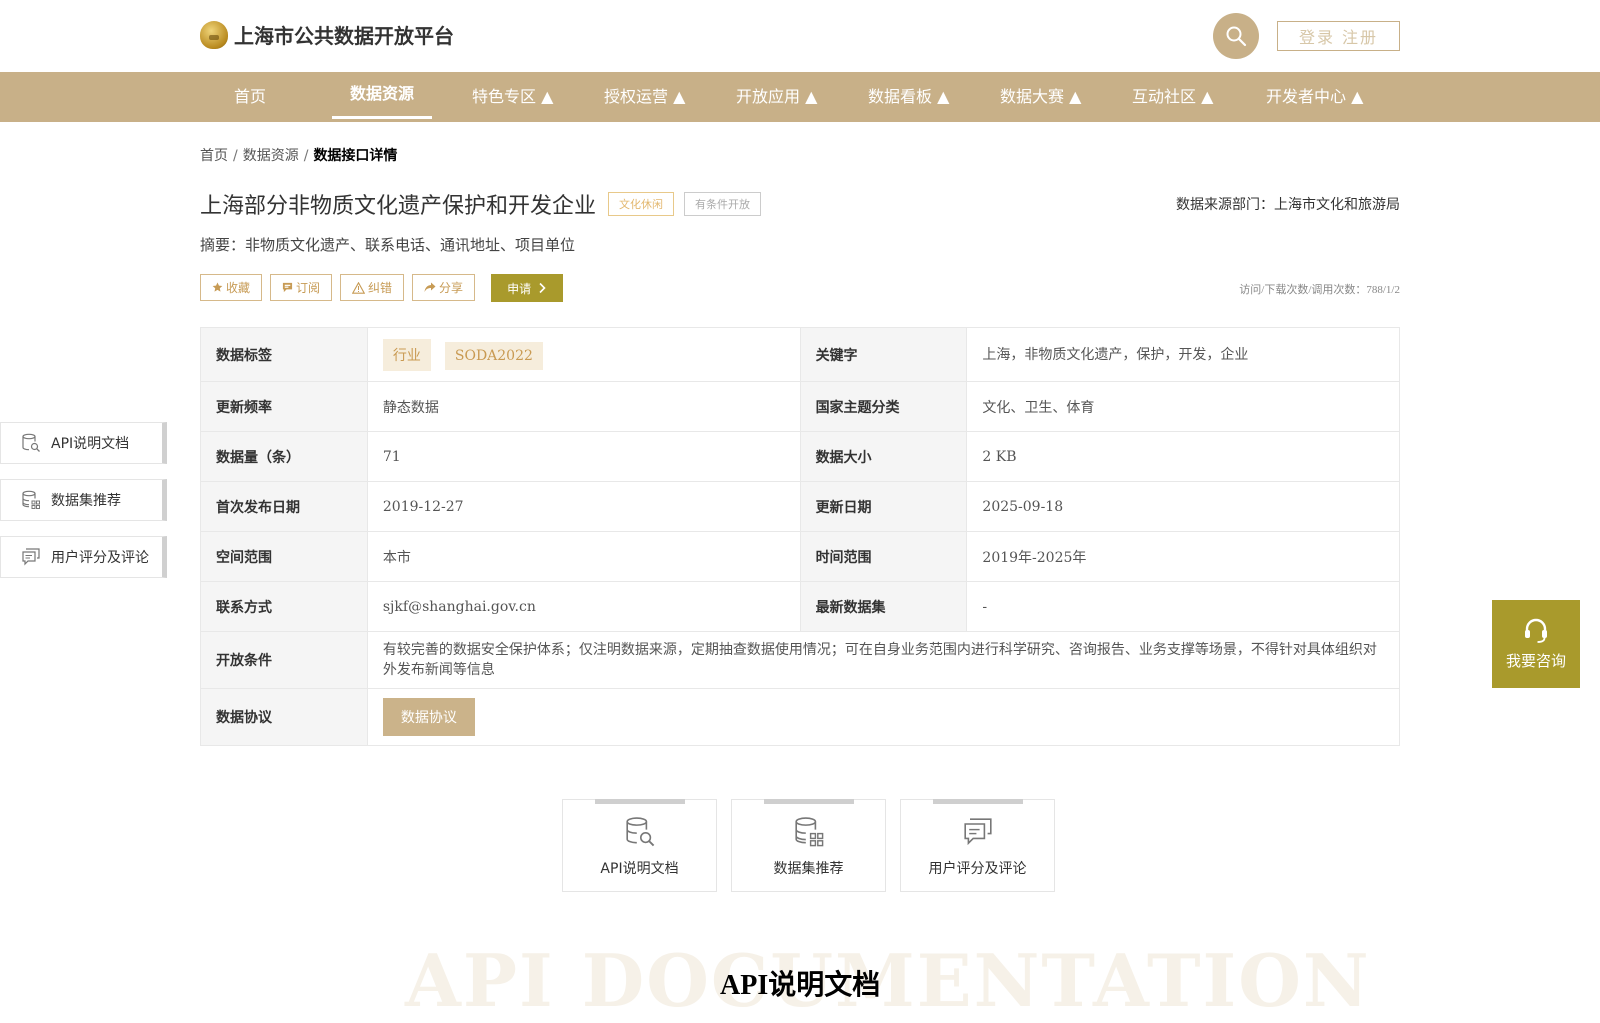  Describe the element at coordinates (382, 117) in the screenshot. I see `nav-active-indicator` at that location.